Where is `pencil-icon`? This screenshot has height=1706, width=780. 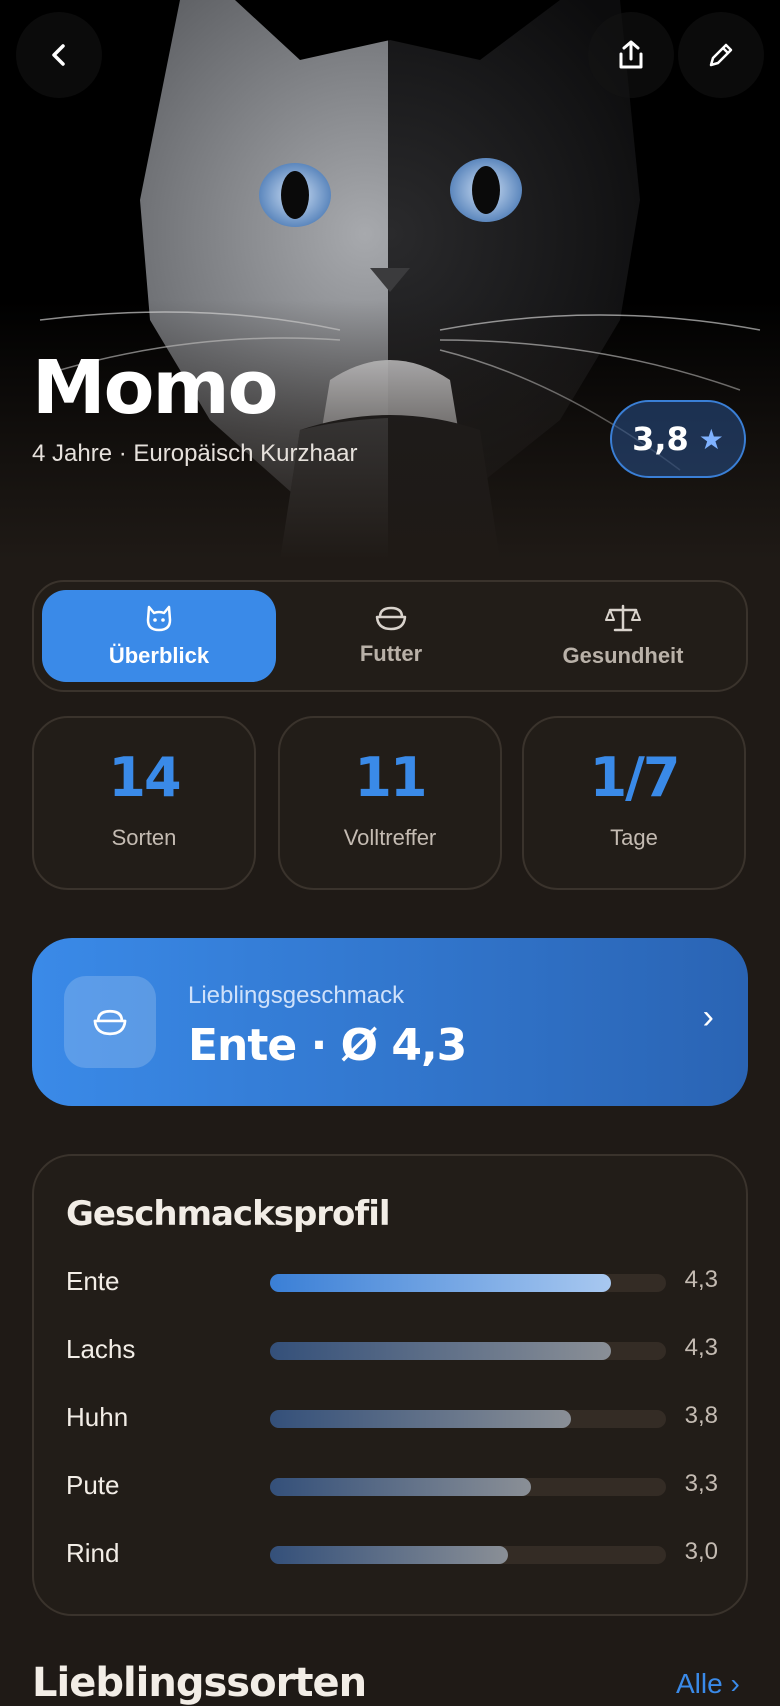
pencil-icon is located at coordinates (721, 55).